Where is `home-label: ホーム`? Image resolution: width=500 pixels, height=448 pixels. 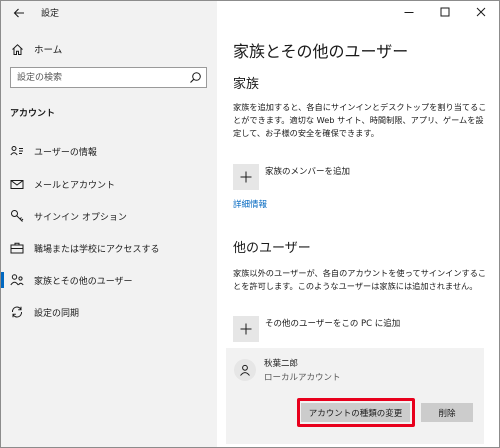 home-label: ホーム is located at coordinates (48, 50).